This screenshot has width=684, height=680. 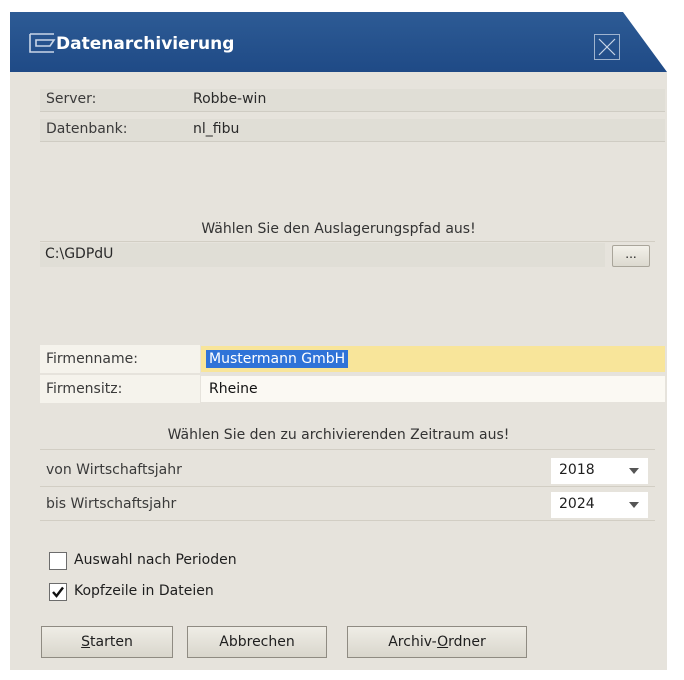 What do you see at coordinates (111, 642) in the screenshot?
I see `start-button-label: tarten` at bounding box center [111, 642].